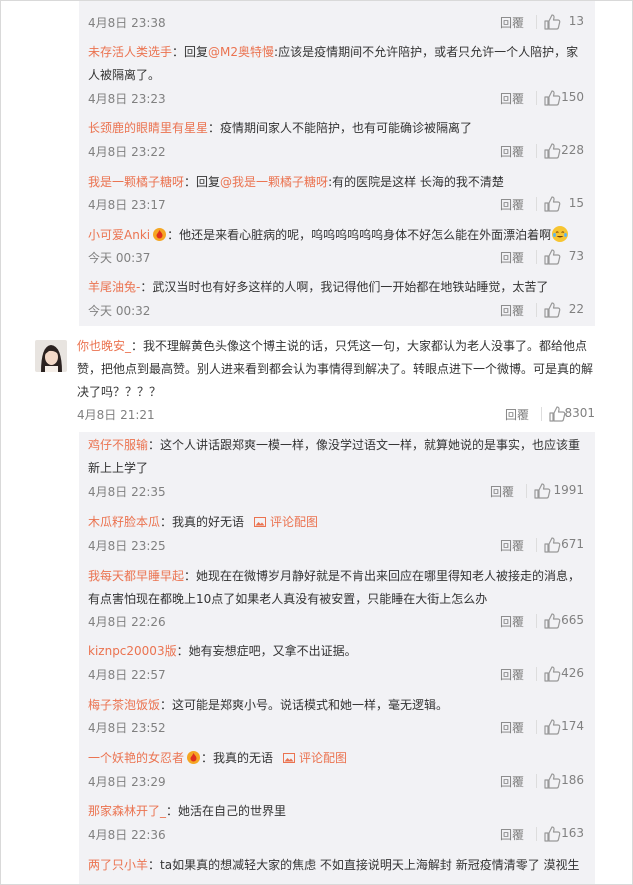 The width and height of the screenshot is (633, 885). What do you see at coordinates (127, 811) in the screenshot?
I see `reply-username: 那家森林开了_` at bounding box center [127, 811].